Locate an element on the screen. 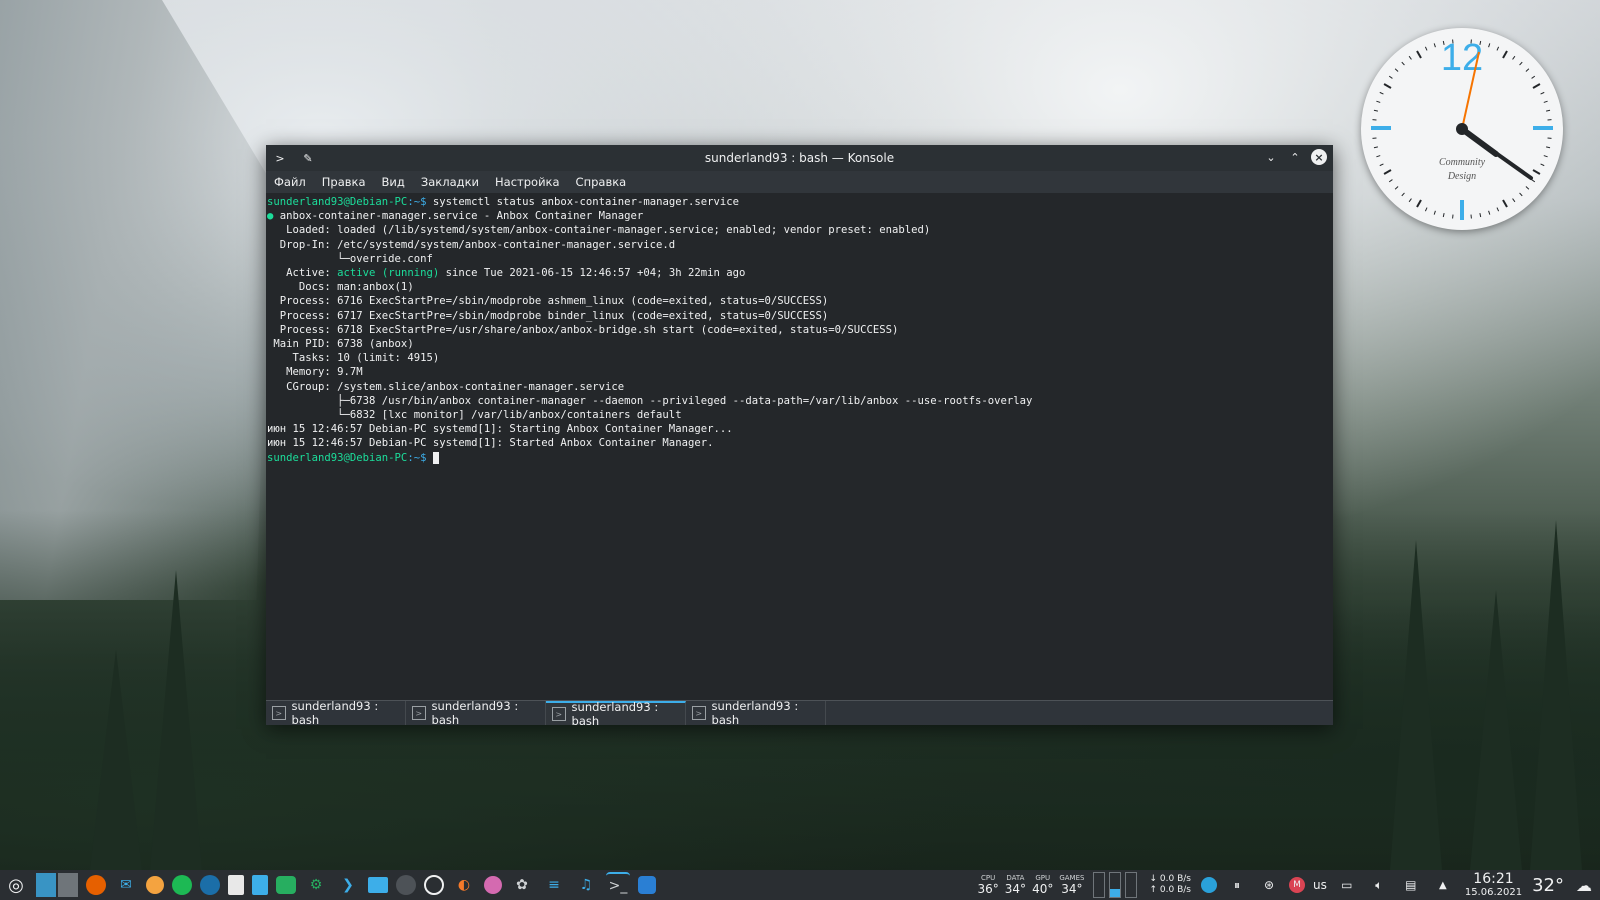  headphones-icon: ♫ is located at coordinates (586, 885).